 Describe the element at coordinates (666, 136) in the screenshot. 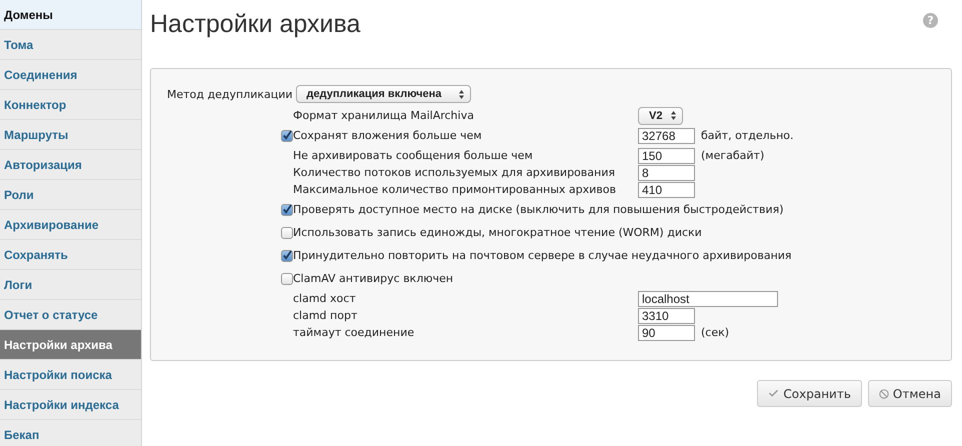

I see `input-field: 32768` at that location.